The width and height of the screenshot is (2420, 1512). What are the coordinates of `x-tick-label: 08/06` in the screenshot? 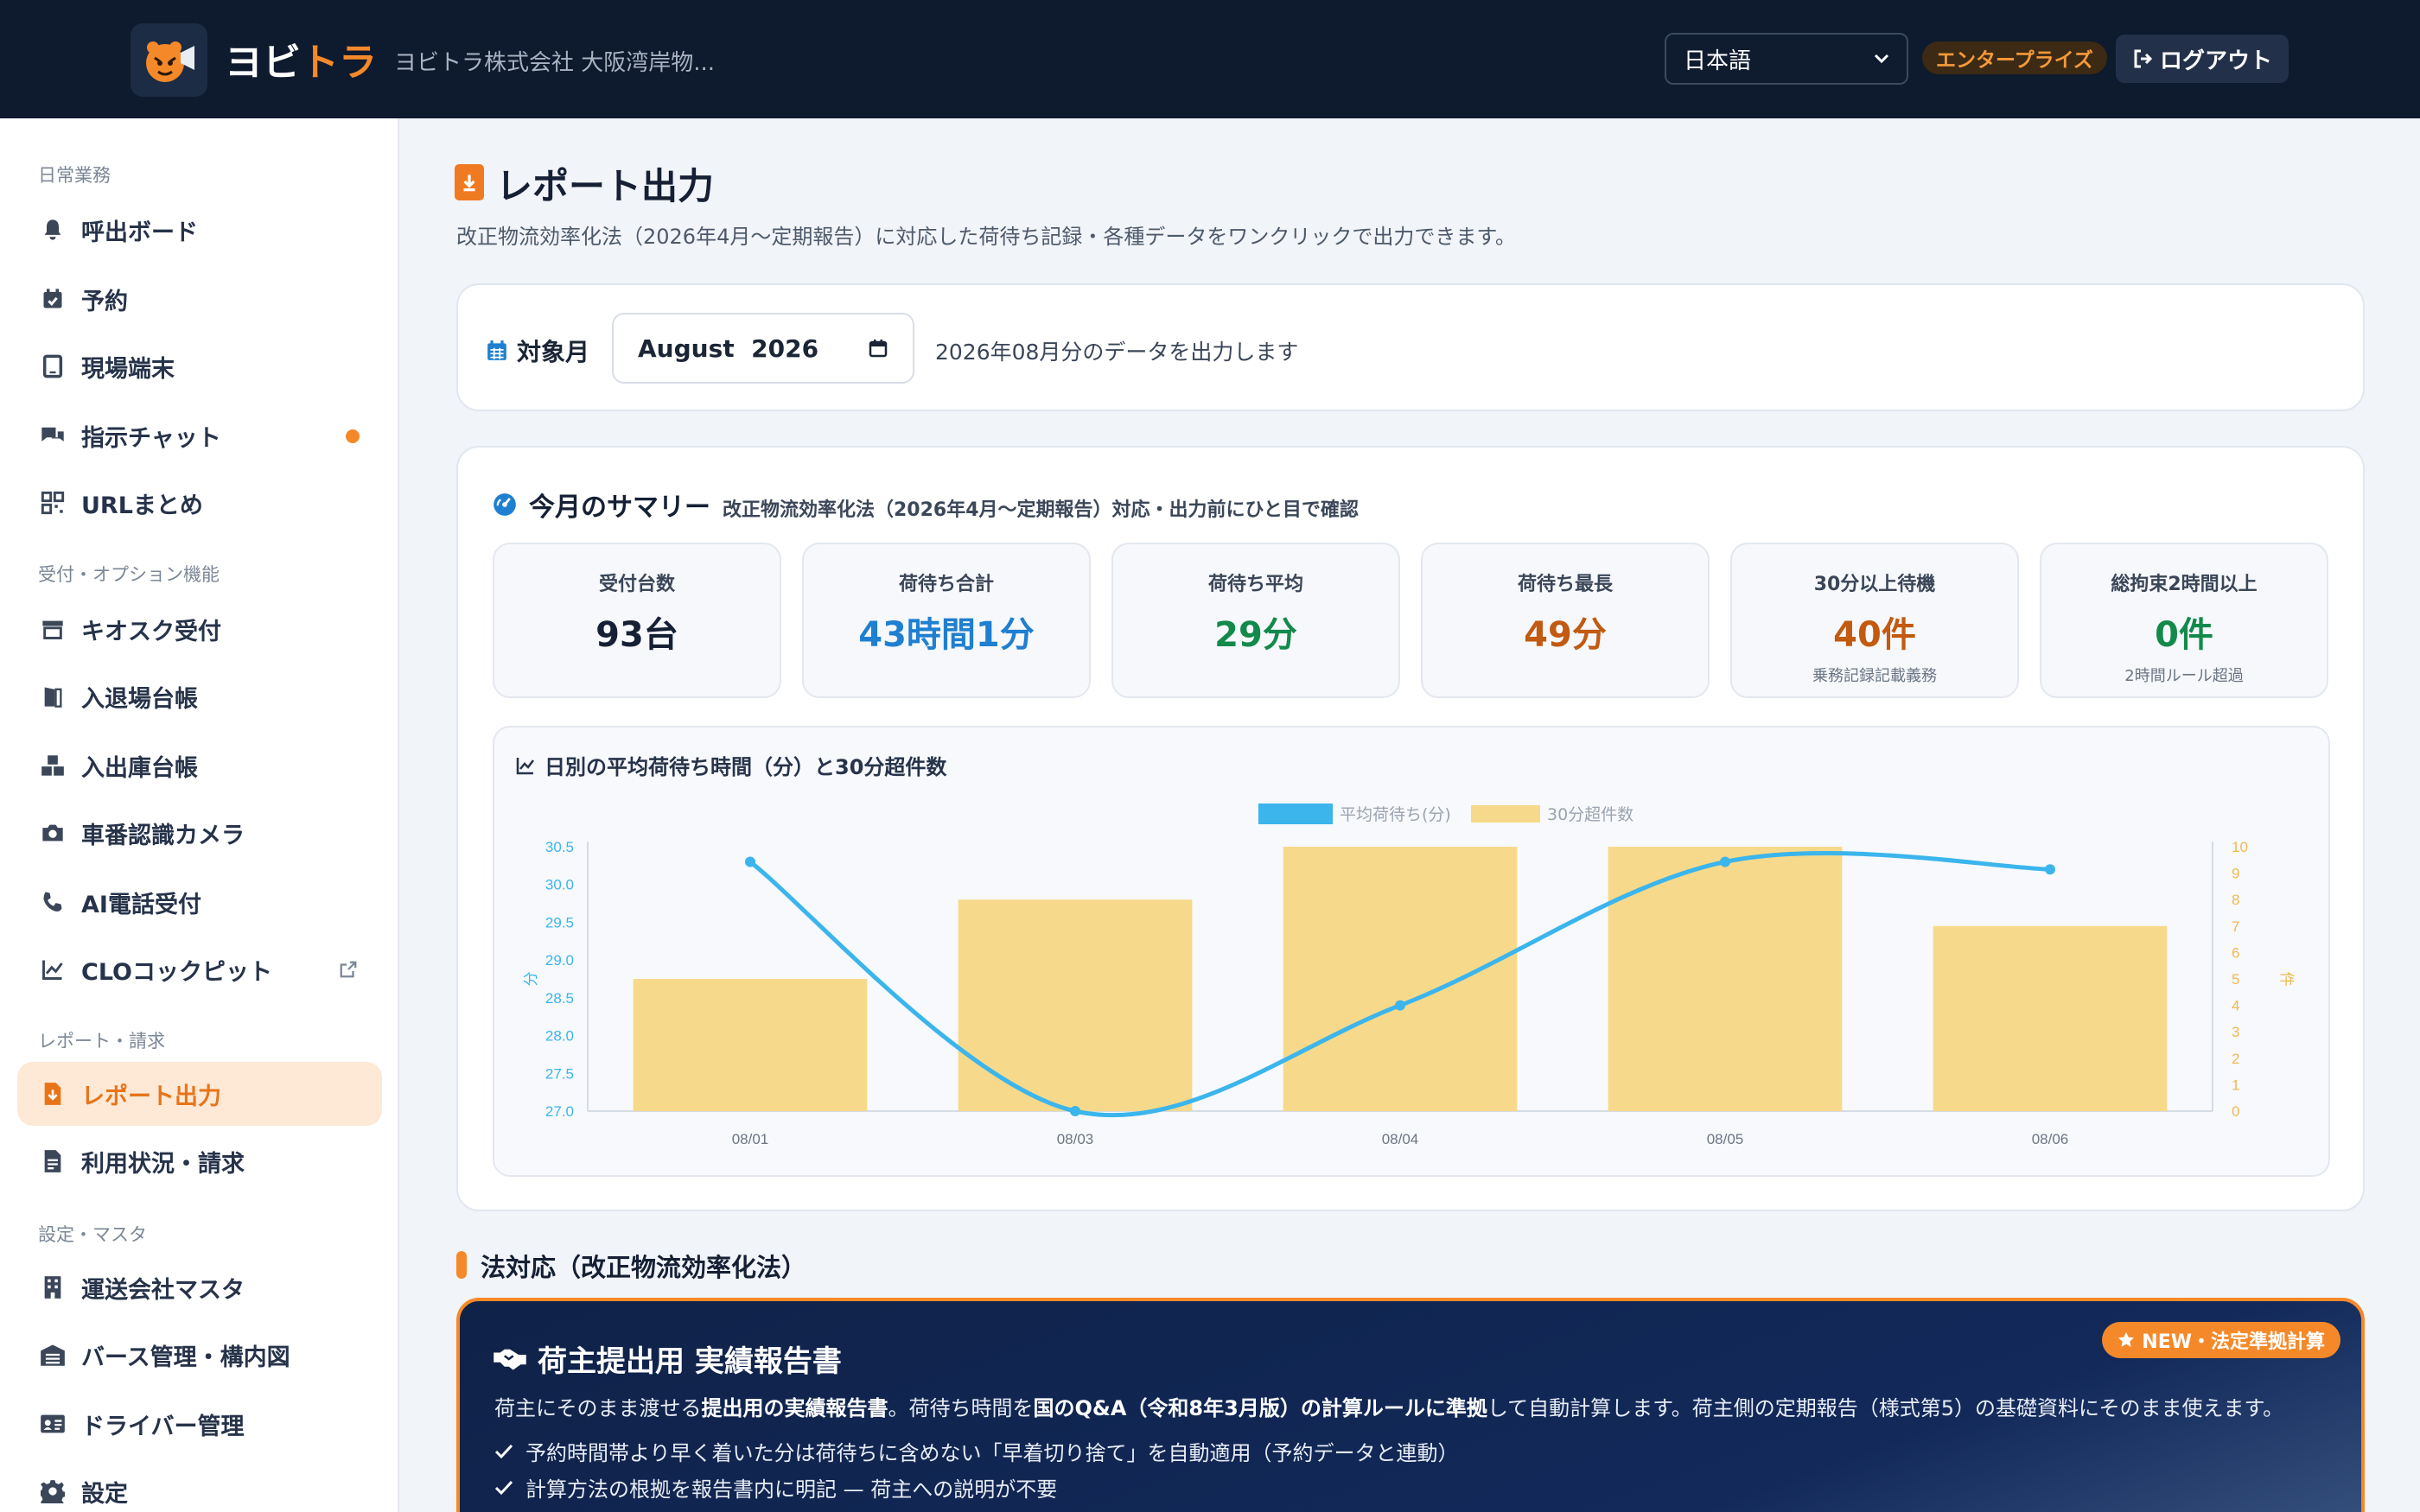 It's located at (2050, 1139).